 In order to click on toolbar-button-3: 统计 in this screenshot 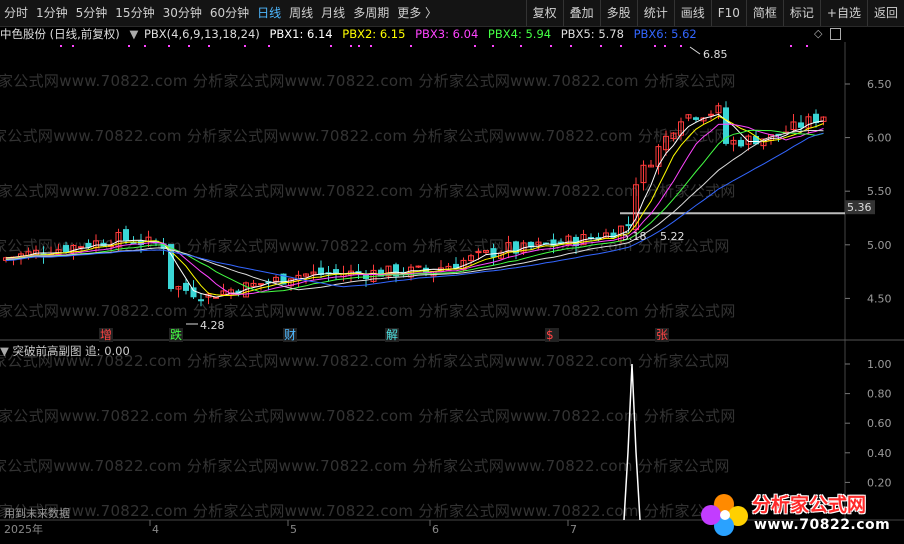, I will do `click(655, 13)`.